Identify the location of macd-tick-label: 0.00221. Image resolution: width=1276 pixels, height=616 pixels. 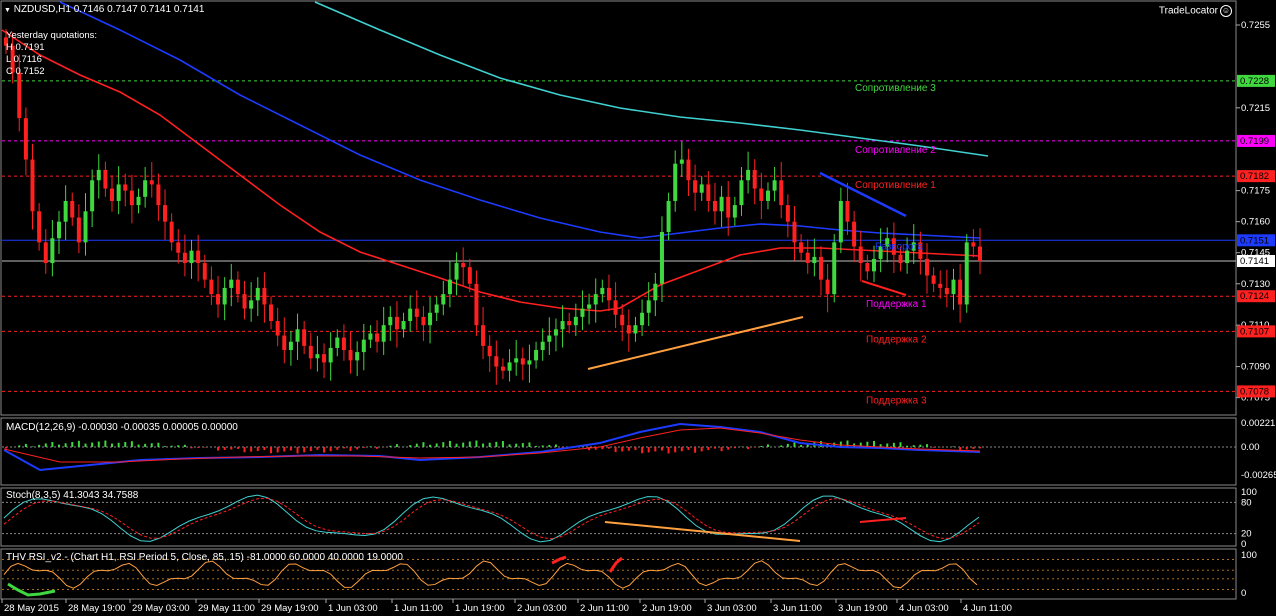
(1258, 423).